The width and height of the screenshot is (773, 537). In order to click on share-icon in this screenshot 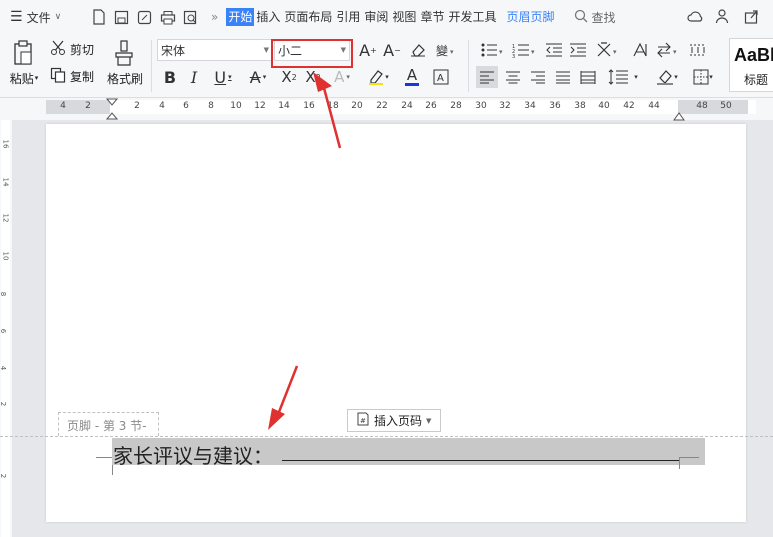, I will do `click(751, 16)`.